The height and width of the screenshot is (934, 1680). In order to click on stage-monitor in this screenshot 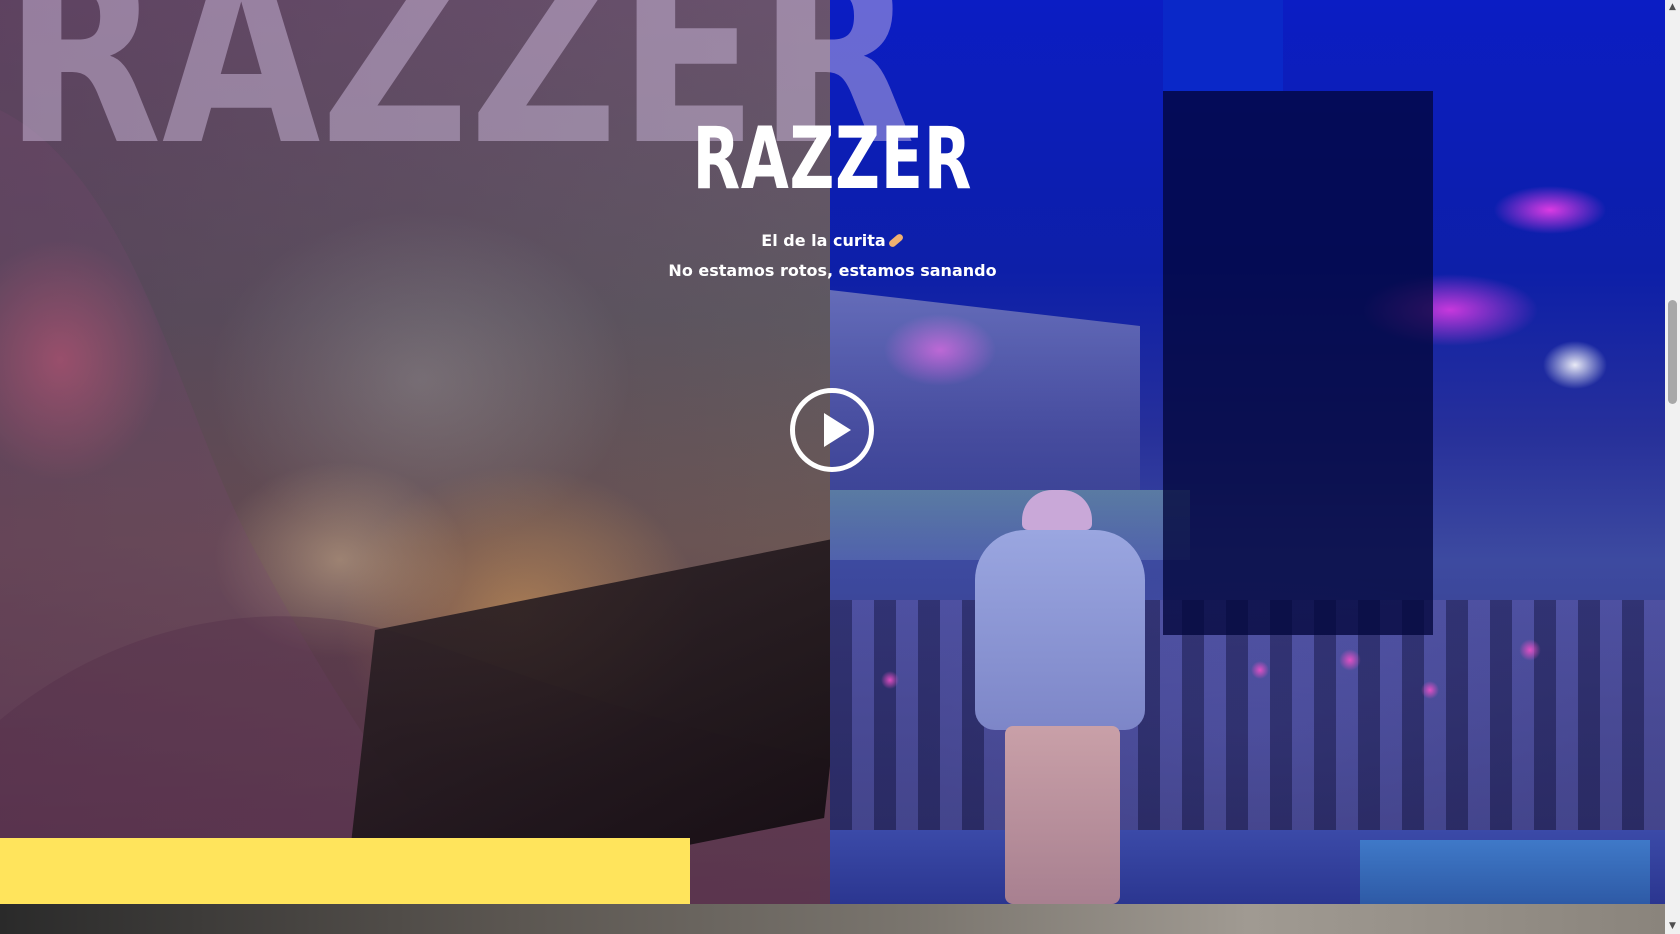, I will do `click(1505, 872)`.